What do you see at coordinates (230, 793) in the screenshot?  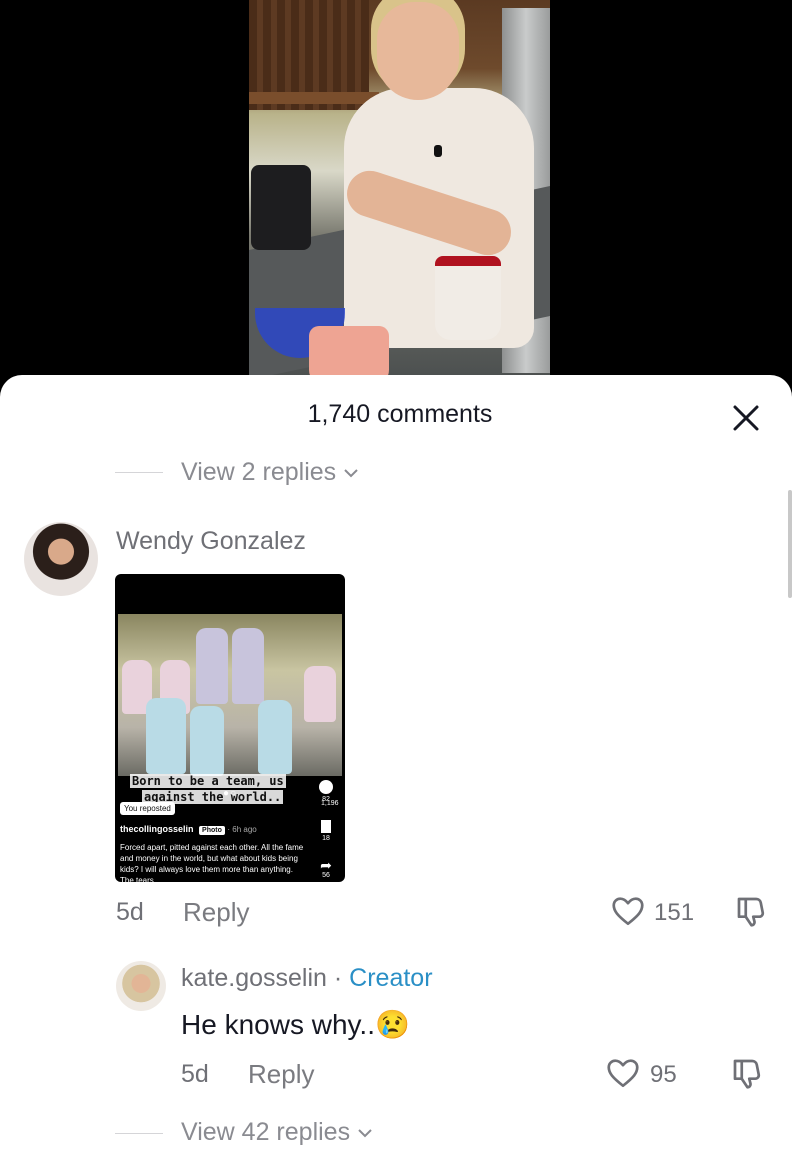 I see `attachment-page-dots: ●○` at bounding box center [230, 793].